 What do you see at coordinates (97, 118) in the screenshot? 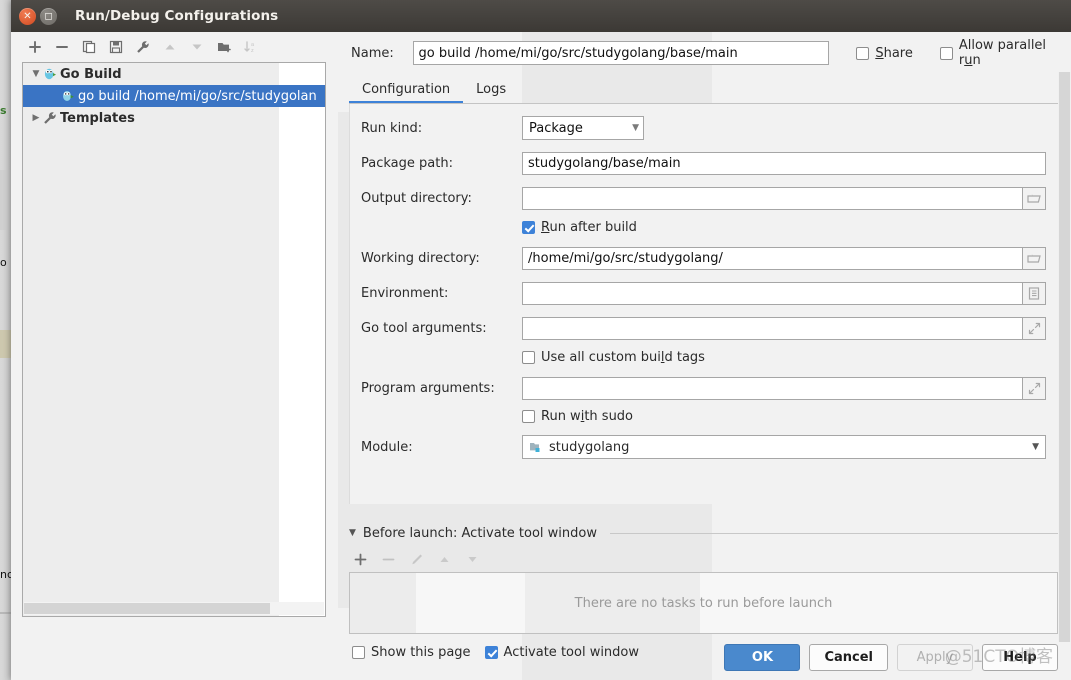
I see `tree-node-label: Templates` at bounding box center [97, 118].